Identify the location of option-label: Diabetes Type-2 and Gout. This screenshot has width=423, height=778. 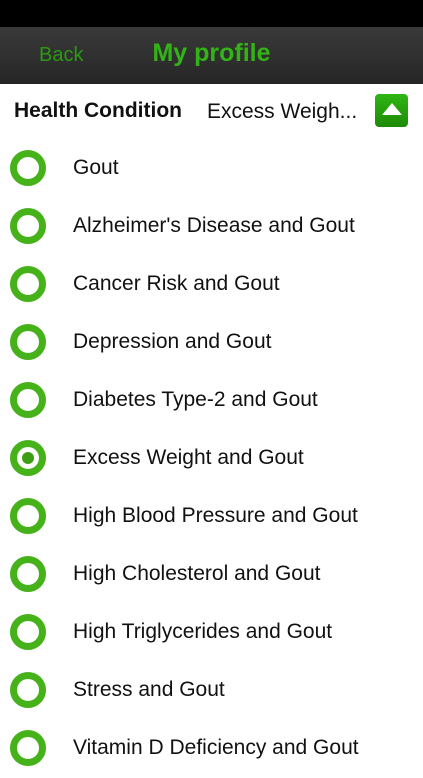
(195, 399).